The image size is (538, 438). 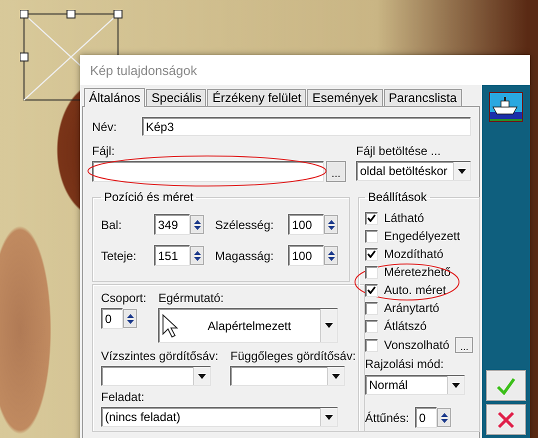 What do you see at coordinates (176, 97) in the screenshot?
I see `tab: Speciális` at bounding box center [176, 97].